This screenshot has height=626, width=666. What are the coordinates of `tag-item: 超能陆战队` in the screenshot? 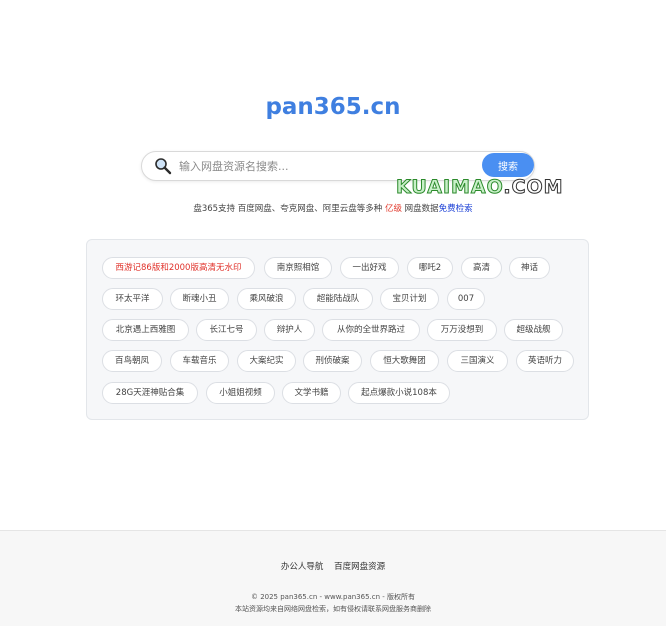 It's located at (338, 299).